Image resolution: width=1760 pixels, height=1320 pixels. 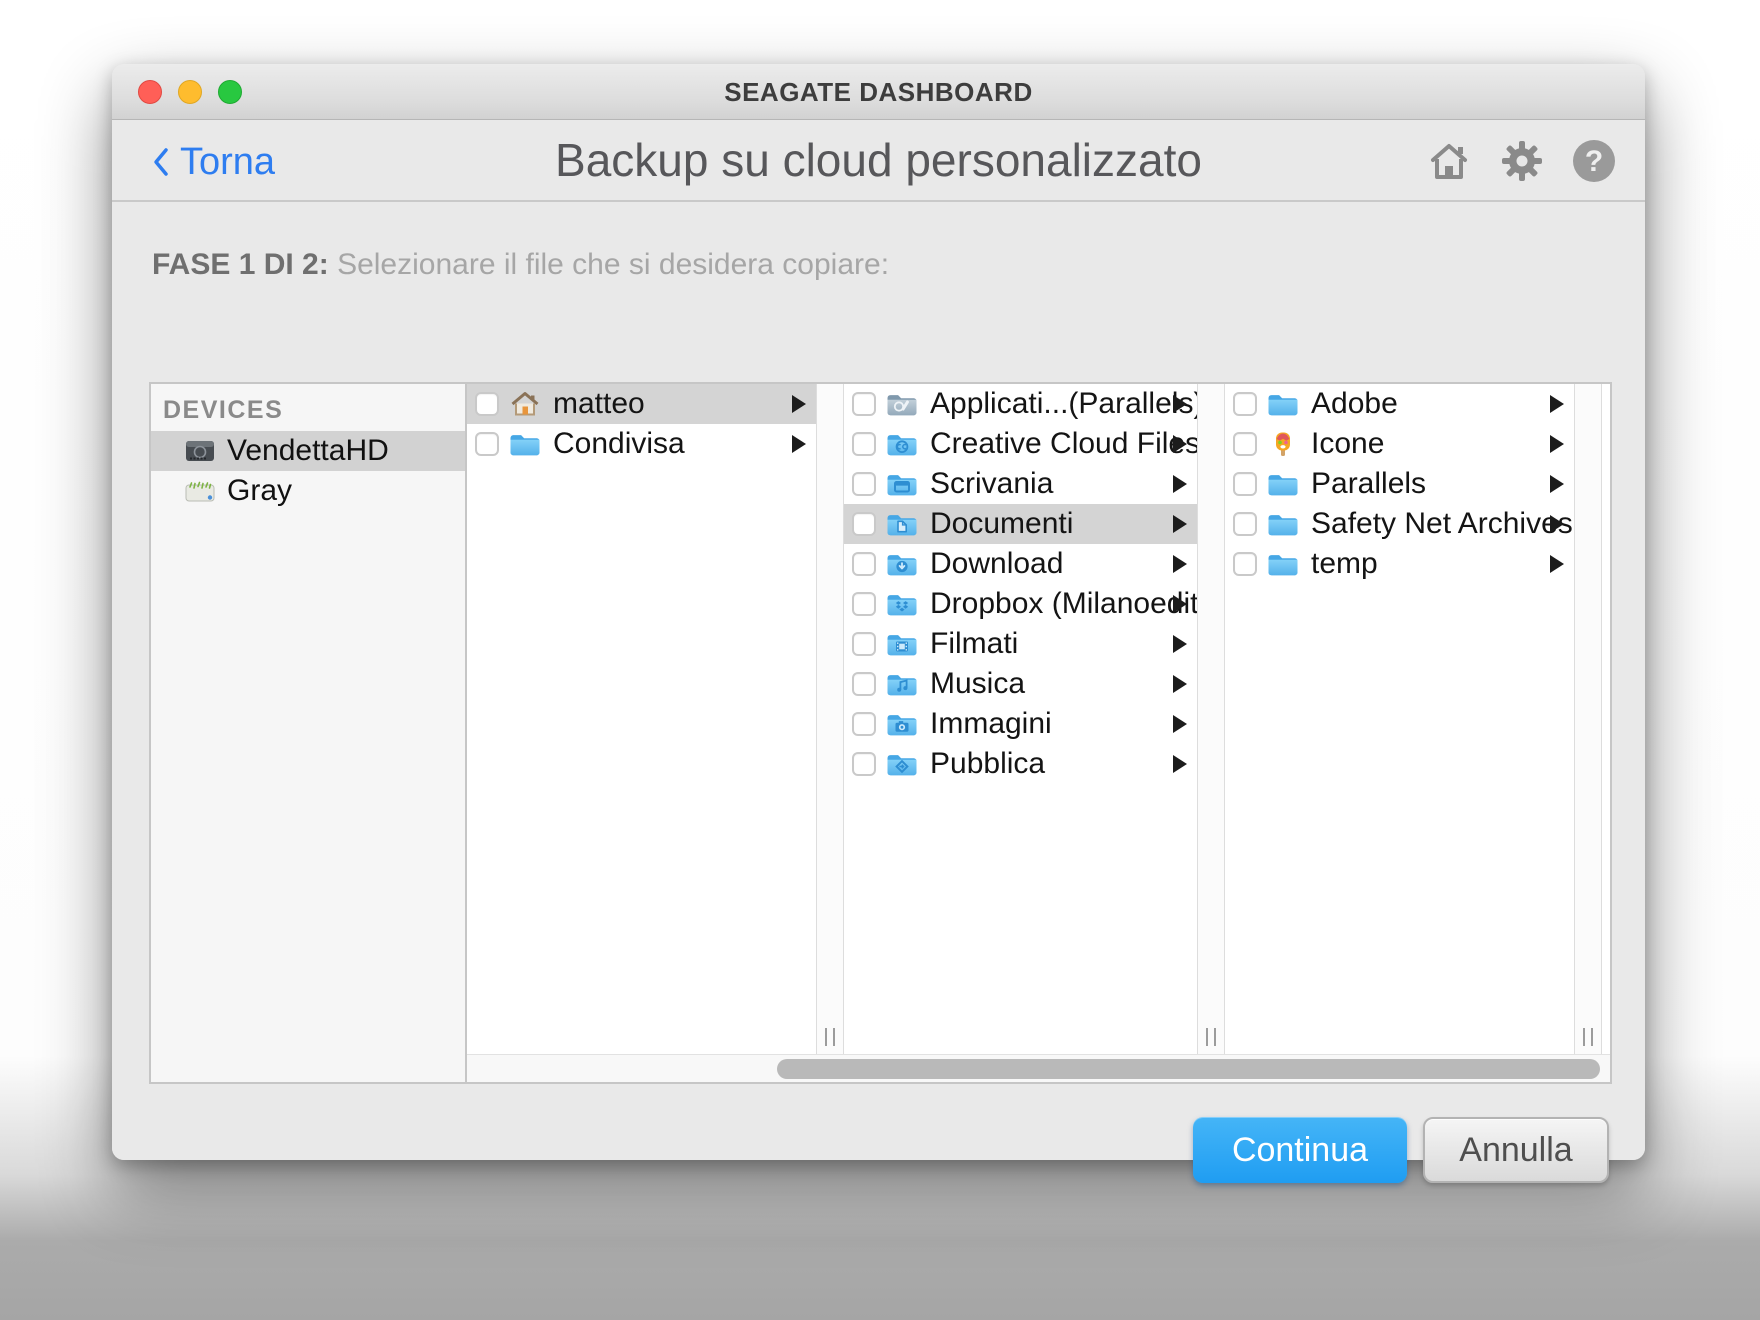 What do you see at coordinates (1188, 1069) in the screenshot?
I see `horizontal-scrollbar-thumb` at bounding box center [1188, 1069].